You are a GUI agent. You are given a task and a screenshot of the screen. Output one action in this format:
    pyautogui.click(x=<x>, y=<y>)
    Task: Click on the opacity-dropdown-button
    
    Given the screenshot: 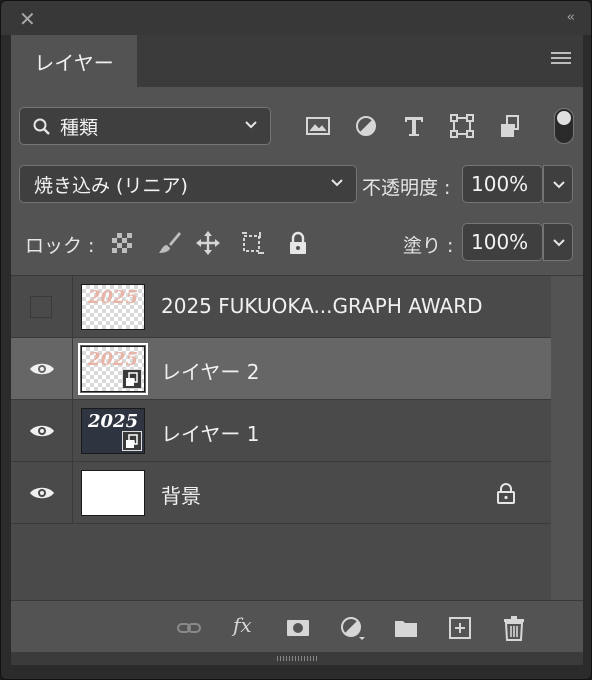 What is the action you would take?
    pyautogui.click(x=558, y=184)
    